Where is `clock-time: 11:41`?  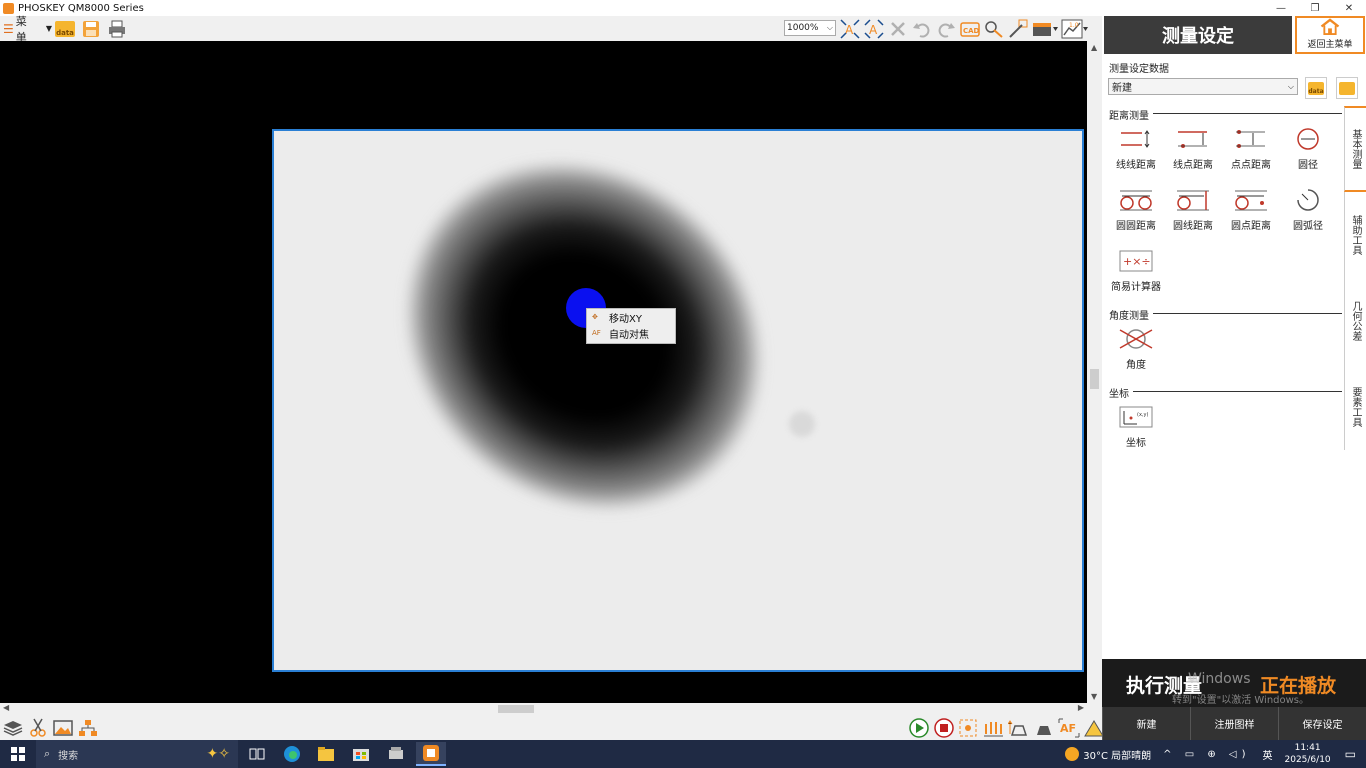
clock-time: 11:41 is located at coordinates (1307, 748).